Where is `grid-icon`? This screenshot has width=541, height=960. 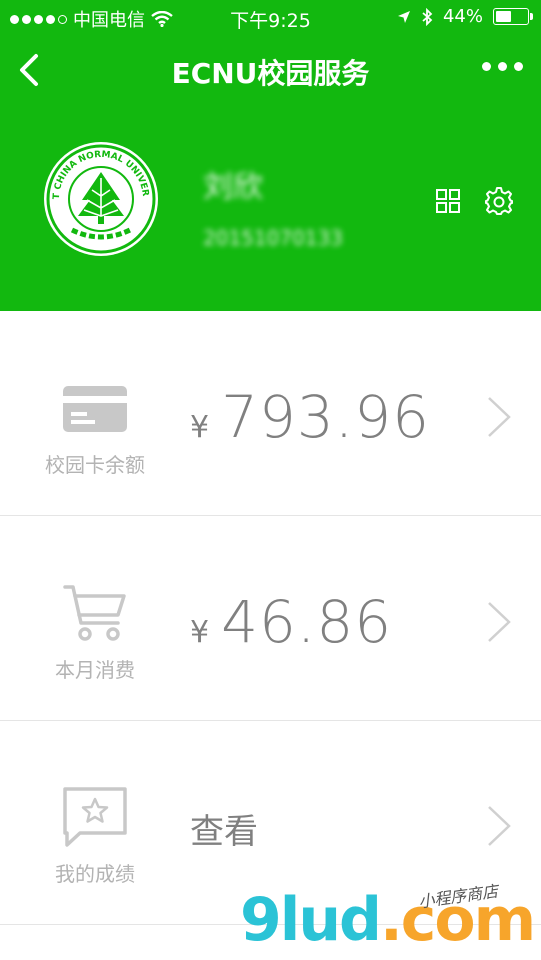
grid-icon is located at coordinates (448, 201).